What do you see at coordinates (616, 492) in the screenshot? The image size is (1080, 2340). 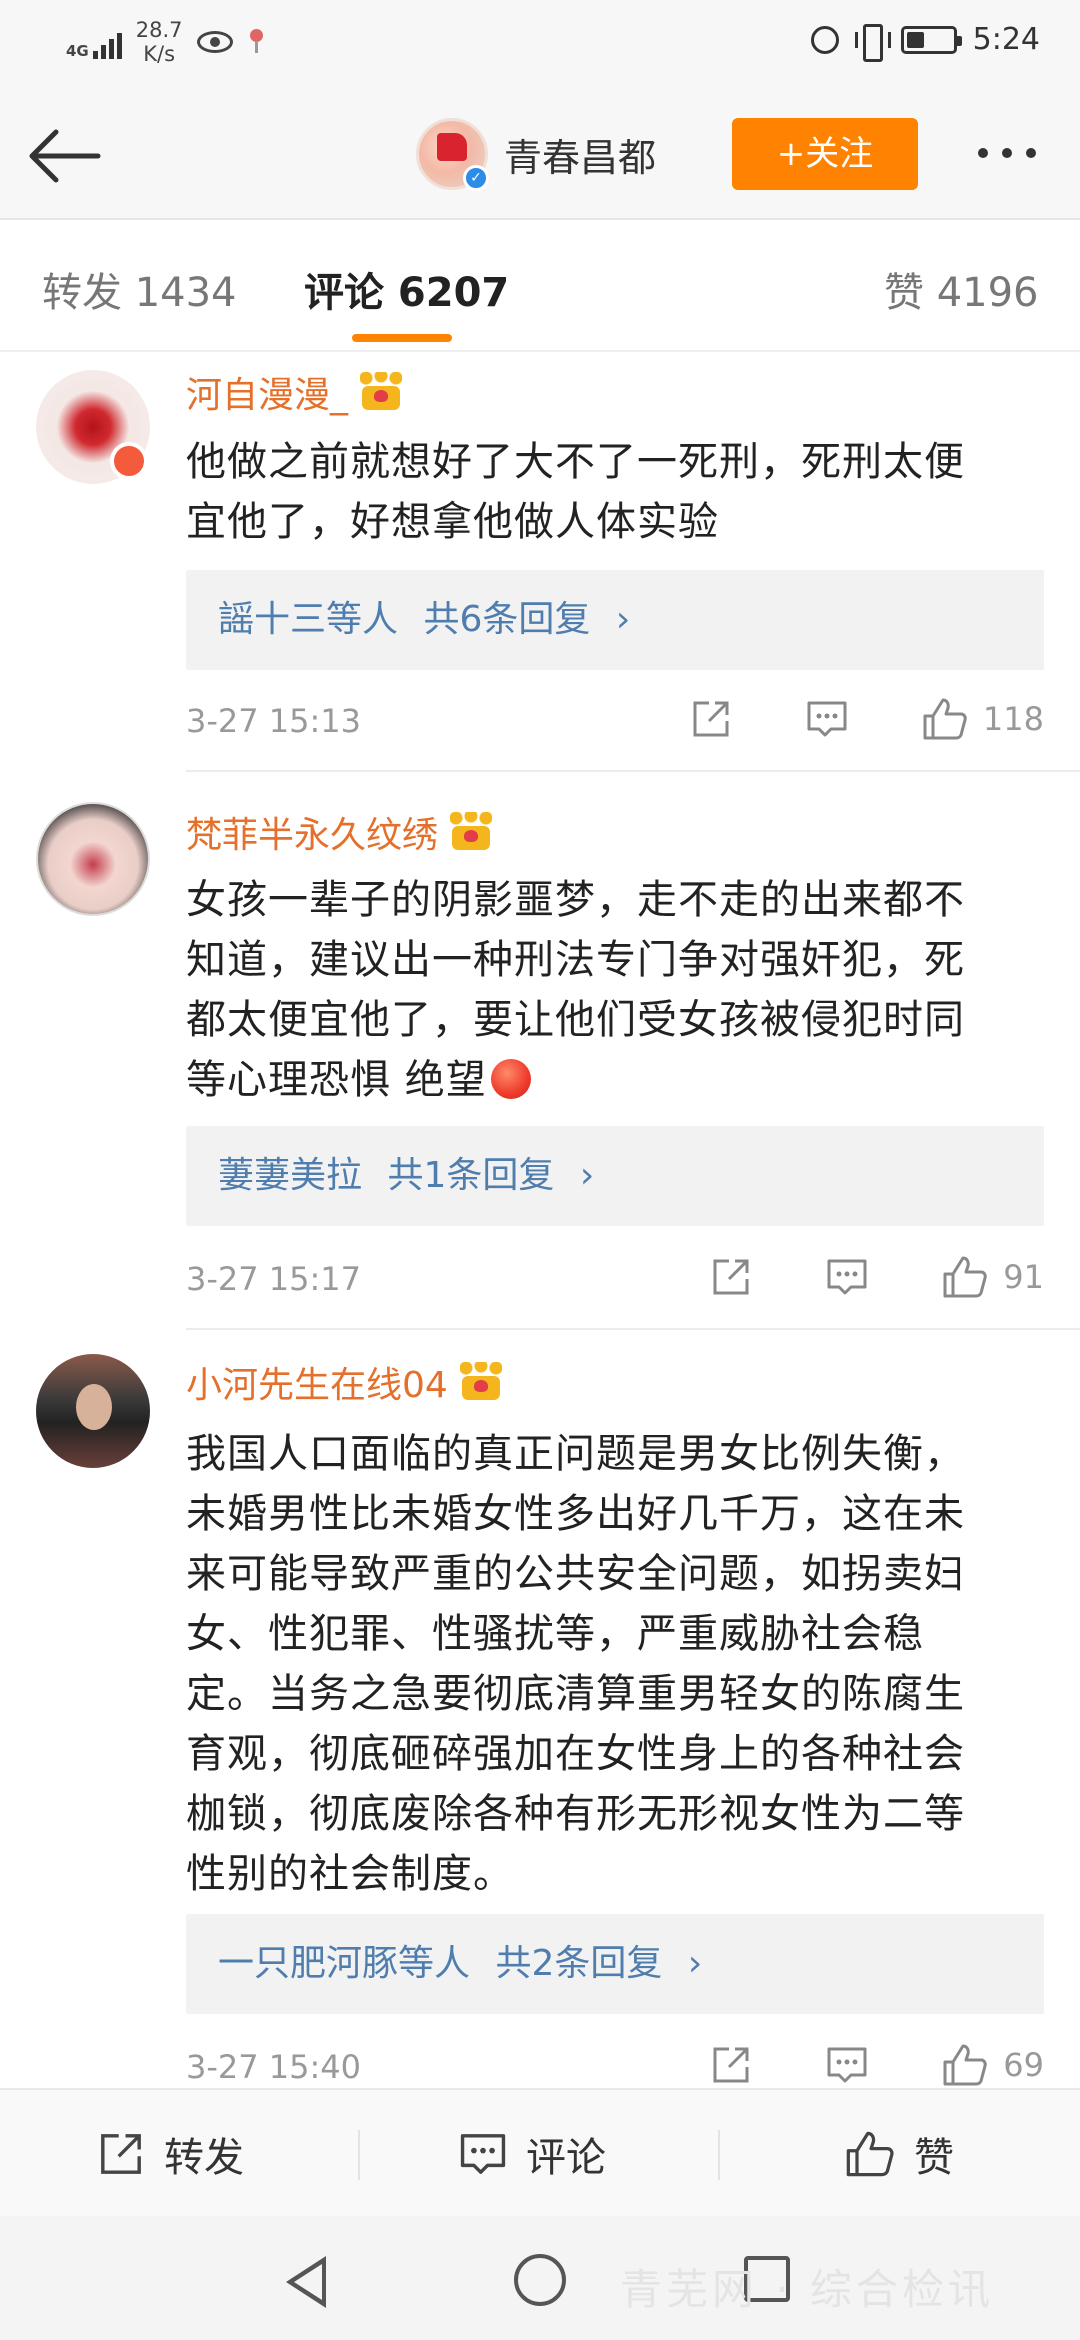 I see `comment-text: 他做之前就想好了大不了一死刑，死刑太便 宜他了，好想拿他做人体实验` at bounding box center [616, 492].